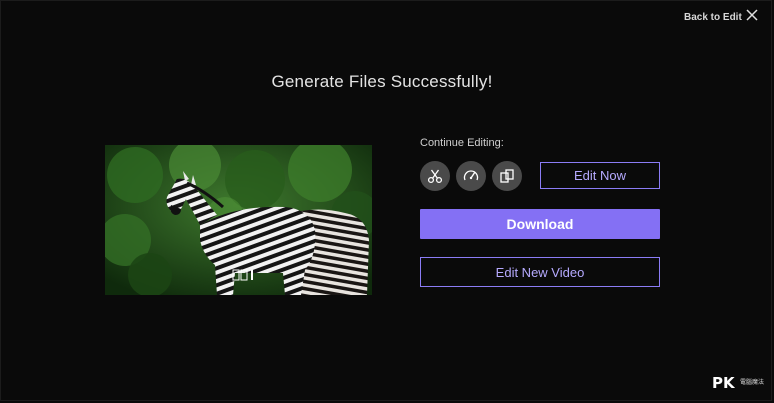 The image size is (774, 403). I want to click on back-to-edit-link: Back to Edit, so click(713, 17).